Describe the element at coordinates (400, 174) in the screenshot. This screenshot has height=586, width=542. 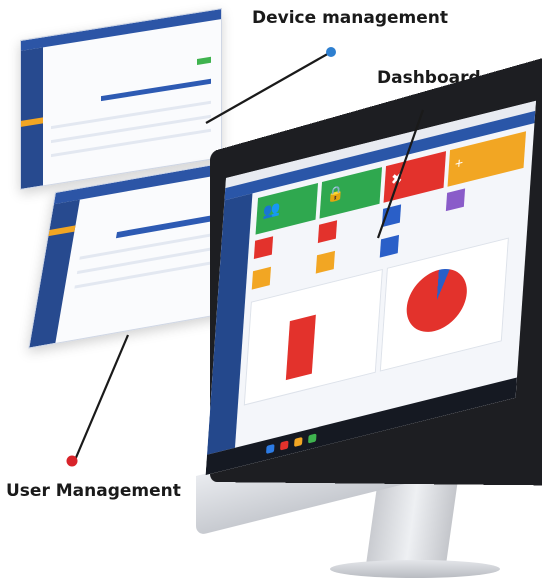
I see `dashboard-pointer-line` at that location.